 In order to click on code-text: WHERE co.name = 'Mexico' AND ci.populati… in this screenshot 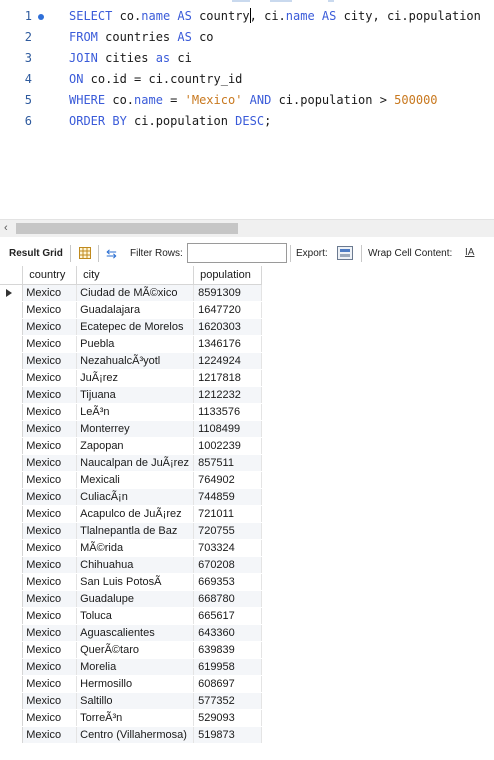, I will do `click(253, 100)`.